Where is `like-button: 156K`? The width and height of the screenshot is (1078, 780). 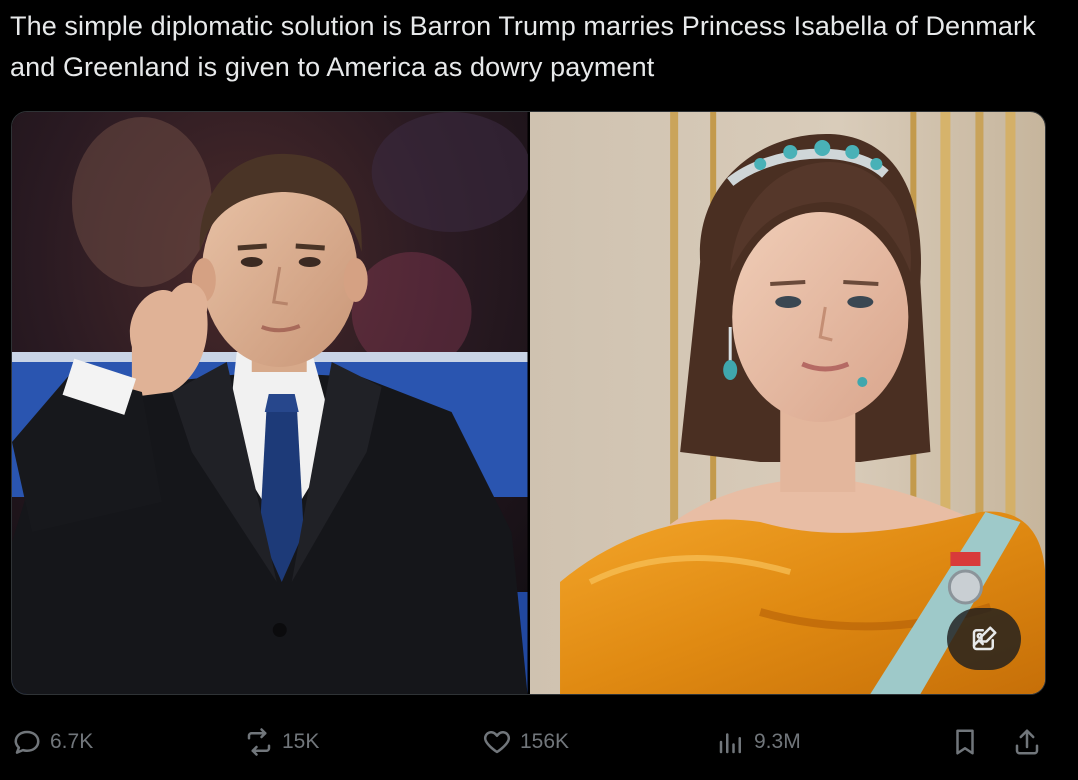
like-button: 156K is located at coordinates (525, 742).